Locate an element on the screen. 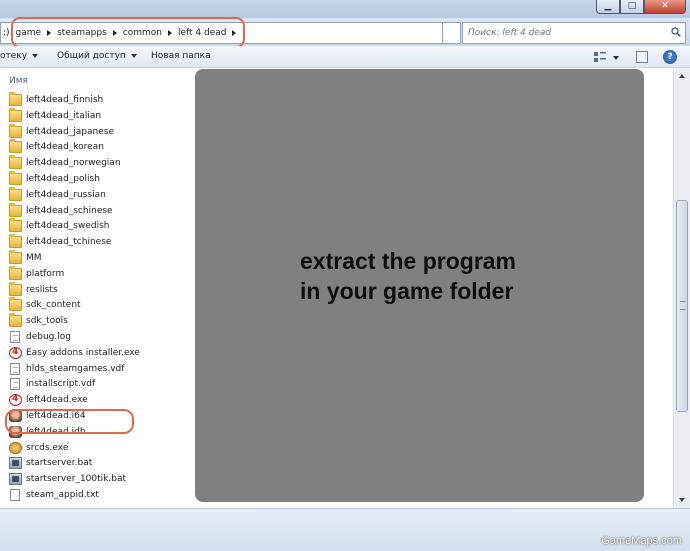  file-row: left4dead_tchinese is located at coordinates (60, 242).